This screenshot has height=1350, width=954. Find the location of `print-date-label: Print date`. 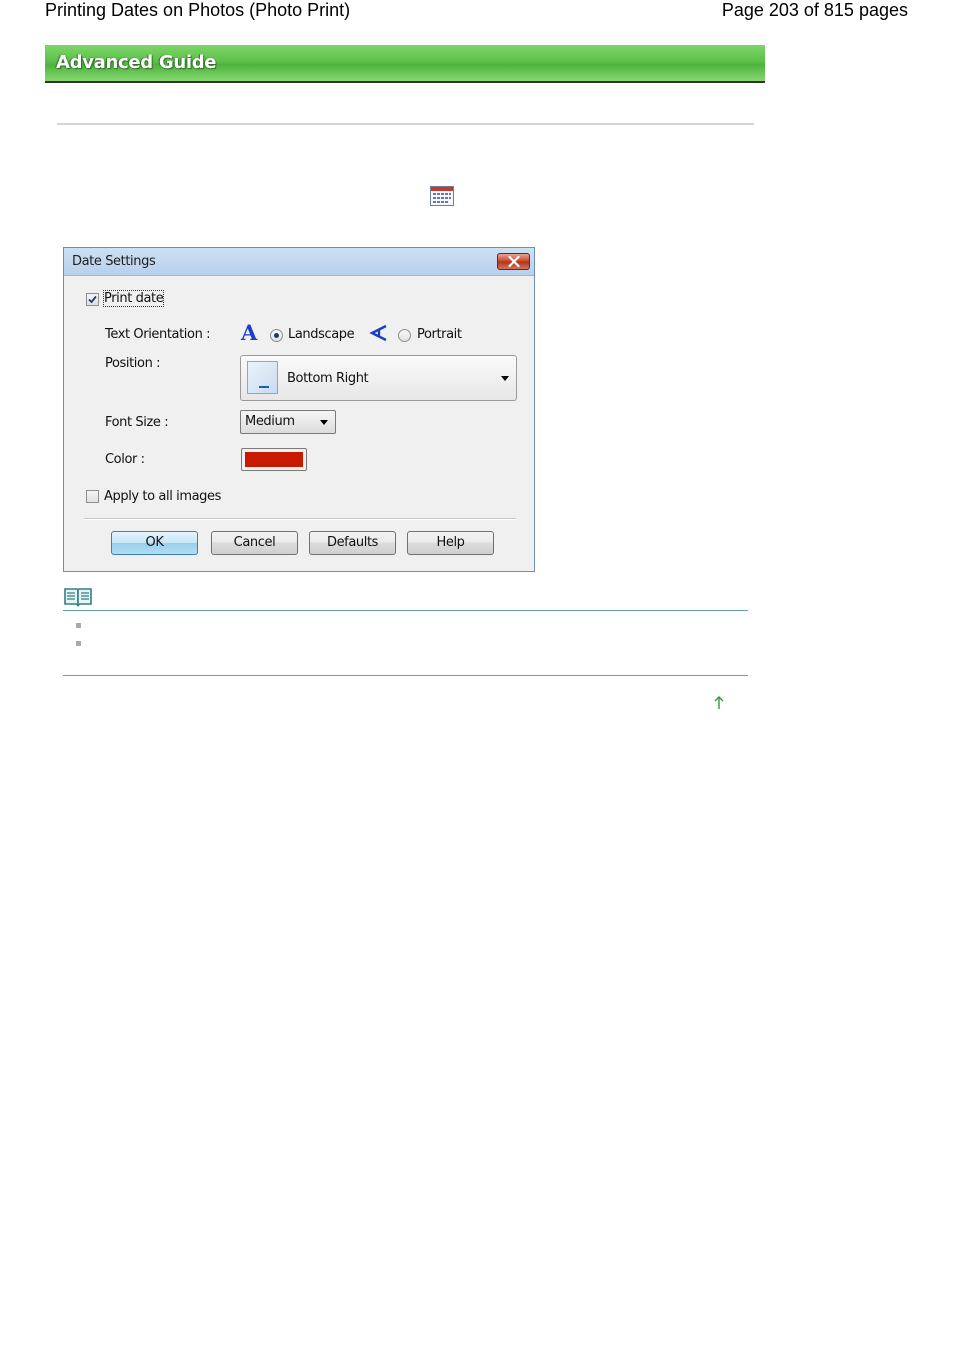

print-date-label: Print date is located at coordinates (133, 298).